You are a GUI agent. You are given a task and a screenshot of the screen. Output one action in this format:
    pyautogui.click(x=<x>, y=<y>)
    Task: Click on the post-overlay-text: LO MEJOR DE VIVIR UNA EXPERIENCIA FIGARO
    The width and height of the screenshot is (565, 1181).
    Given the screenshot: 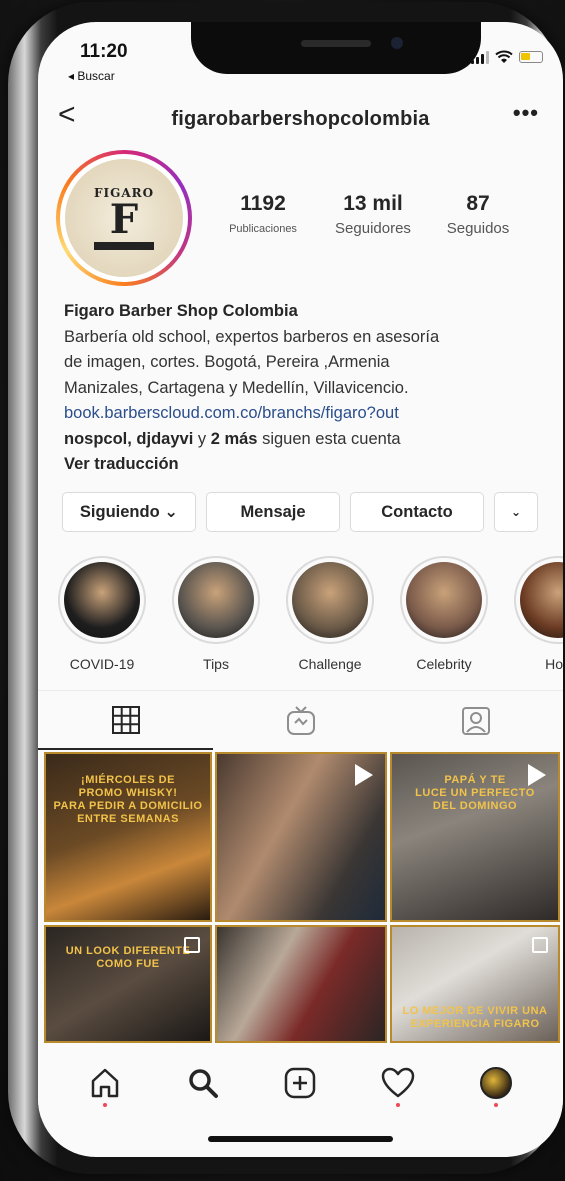 What is the action you would take?
    pyautogui.click(x=475, y=1017)
    